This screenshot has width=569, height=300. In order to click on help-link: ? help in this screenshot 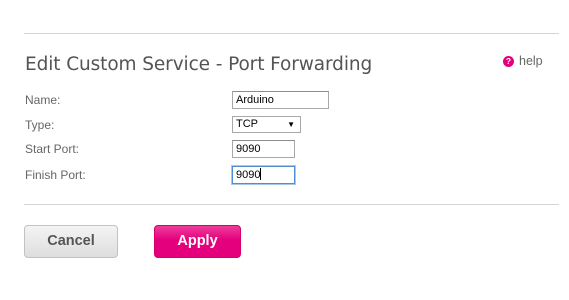, I will do `click(523, 61)`.